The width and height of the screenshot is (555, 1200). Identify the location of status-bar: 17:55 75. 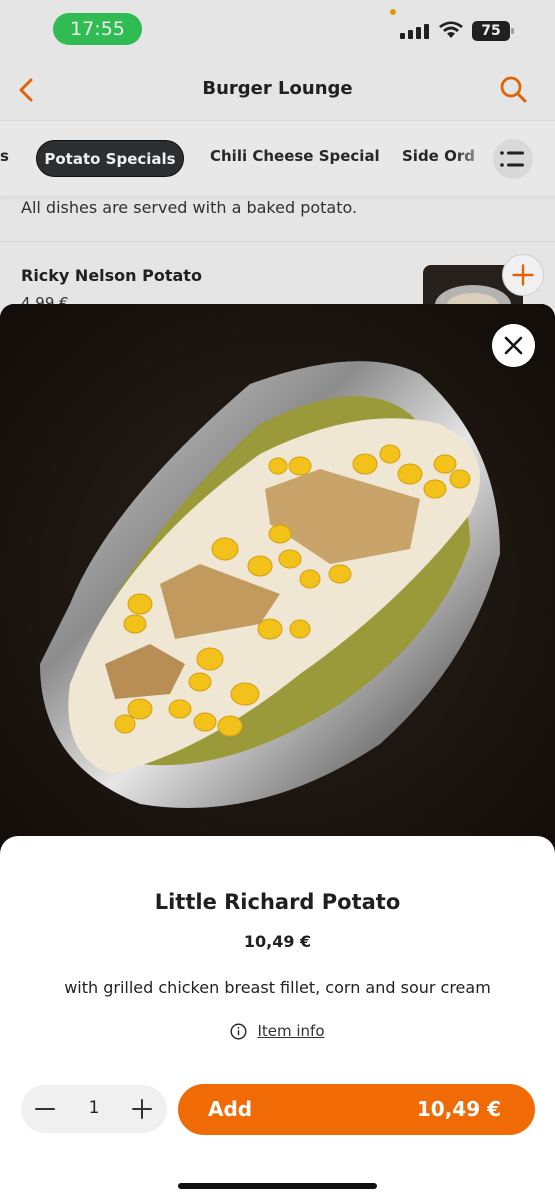
(277, 30).